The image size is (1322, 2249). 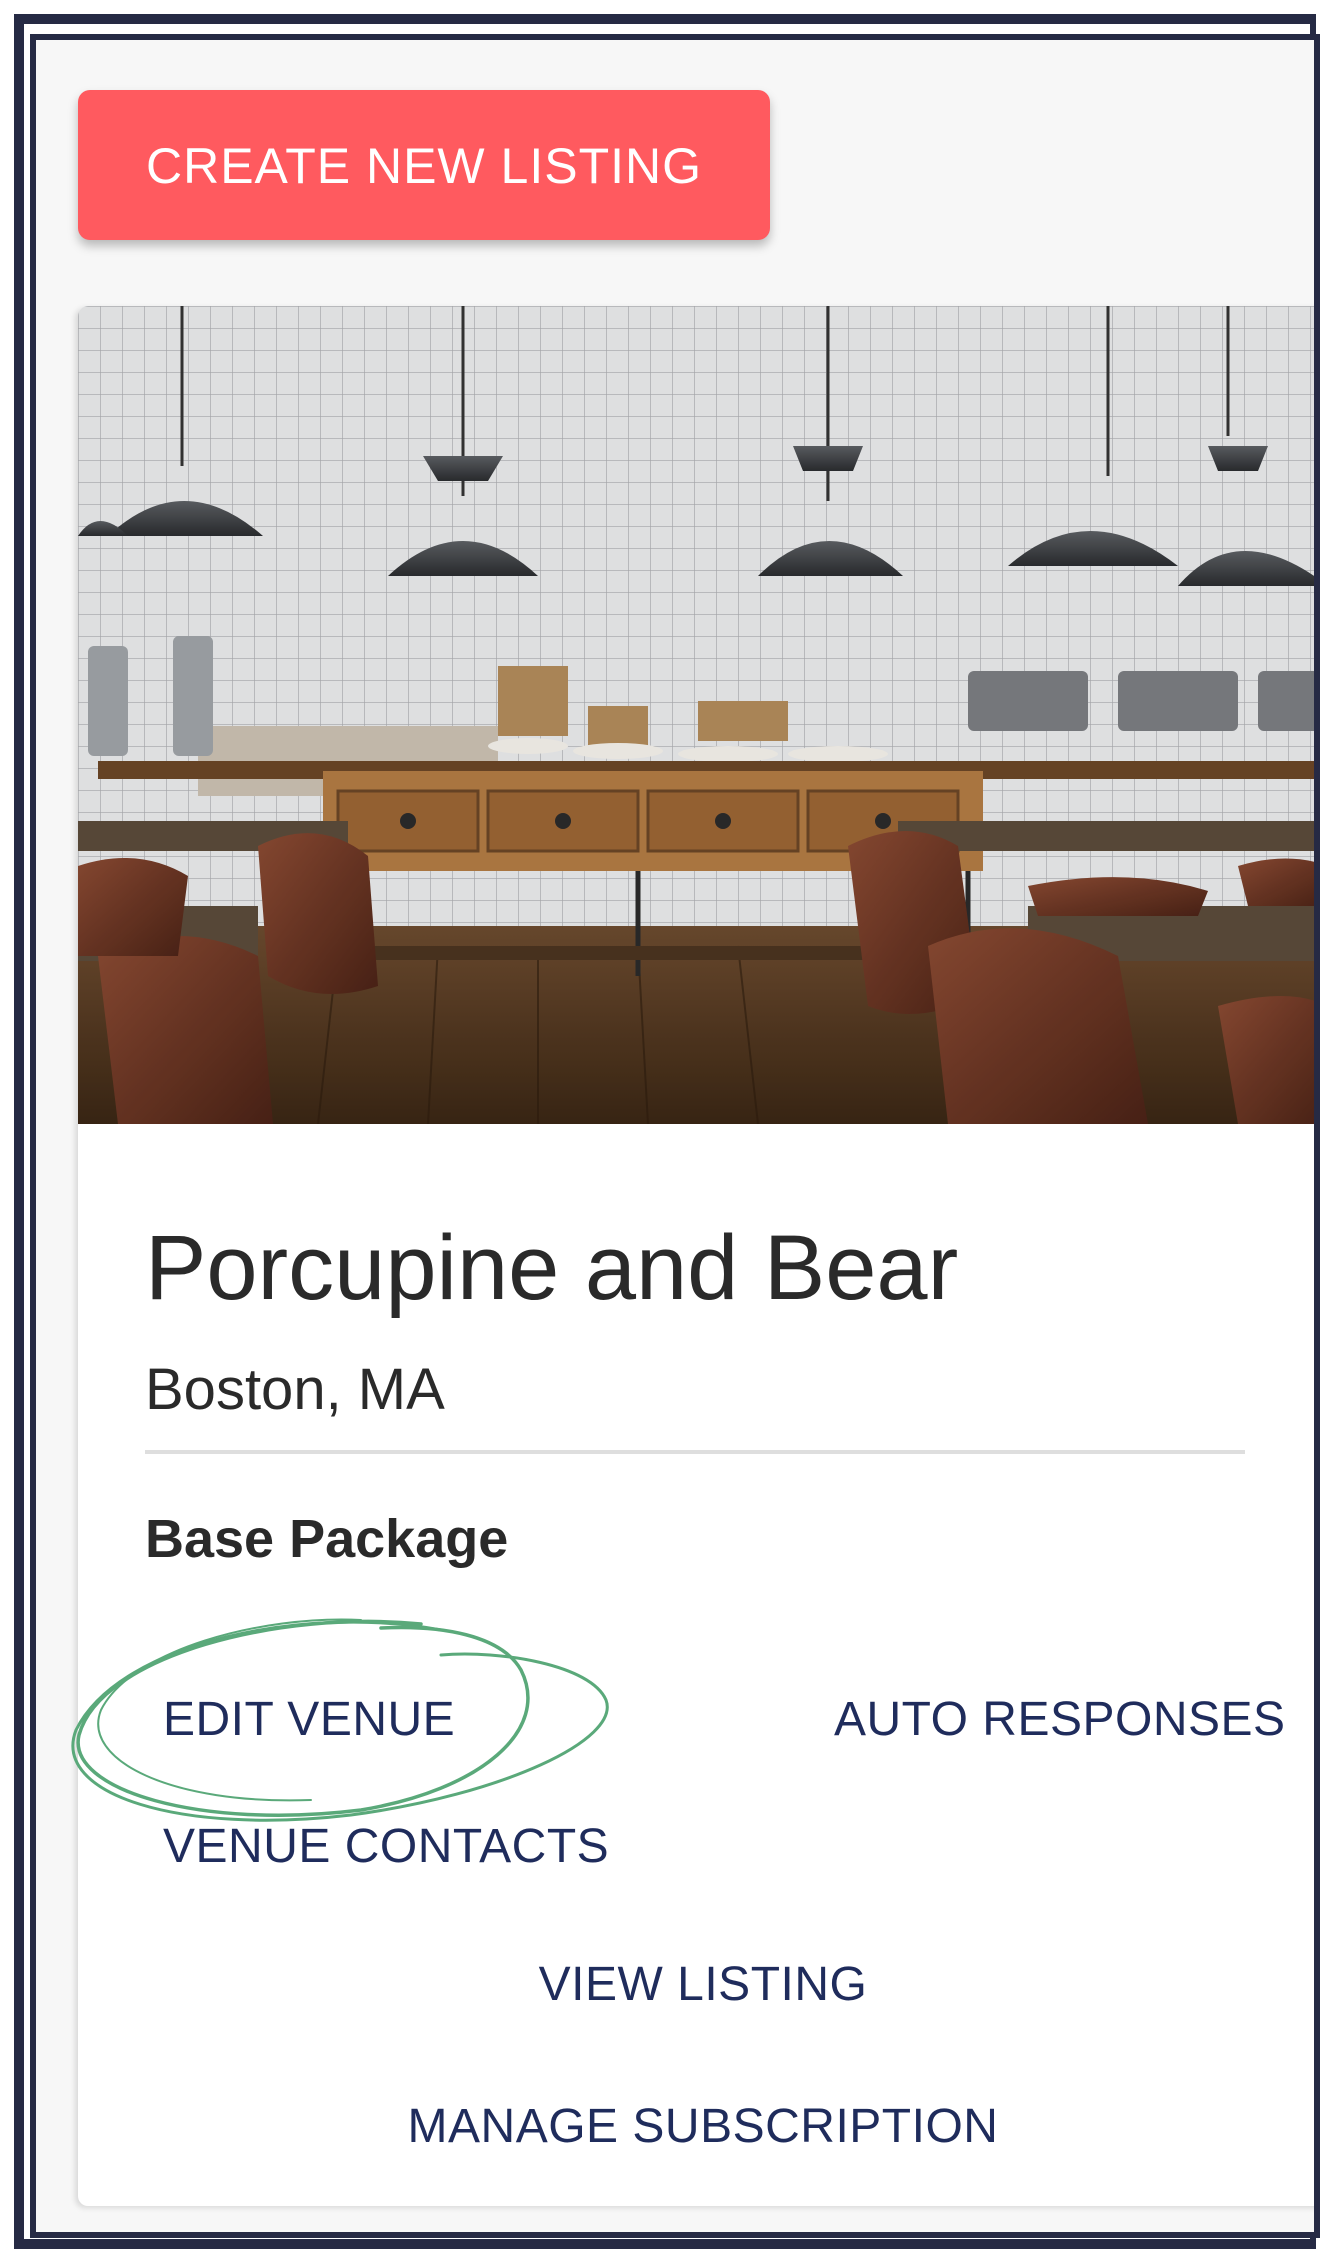 I want to click on package-label: Base Package, so click(x=327, y=1539).